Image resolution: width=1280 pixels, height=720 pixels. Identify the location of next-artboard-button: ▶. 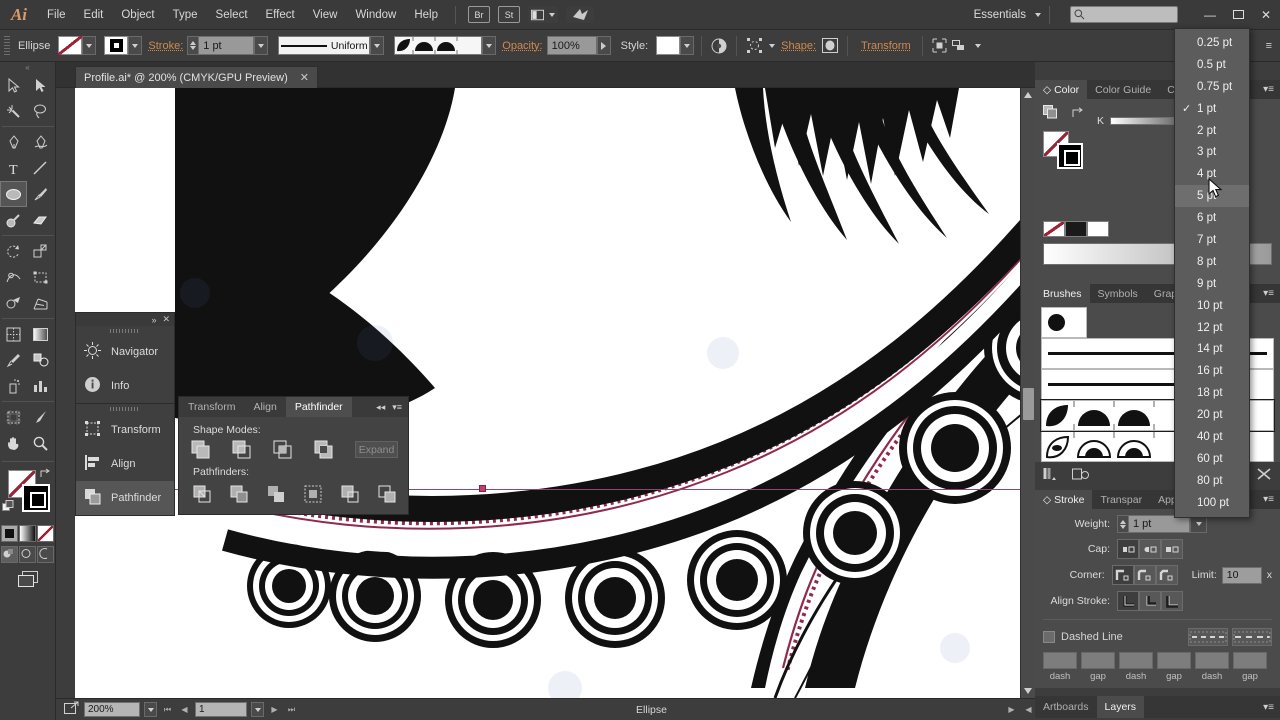
(274, 709).